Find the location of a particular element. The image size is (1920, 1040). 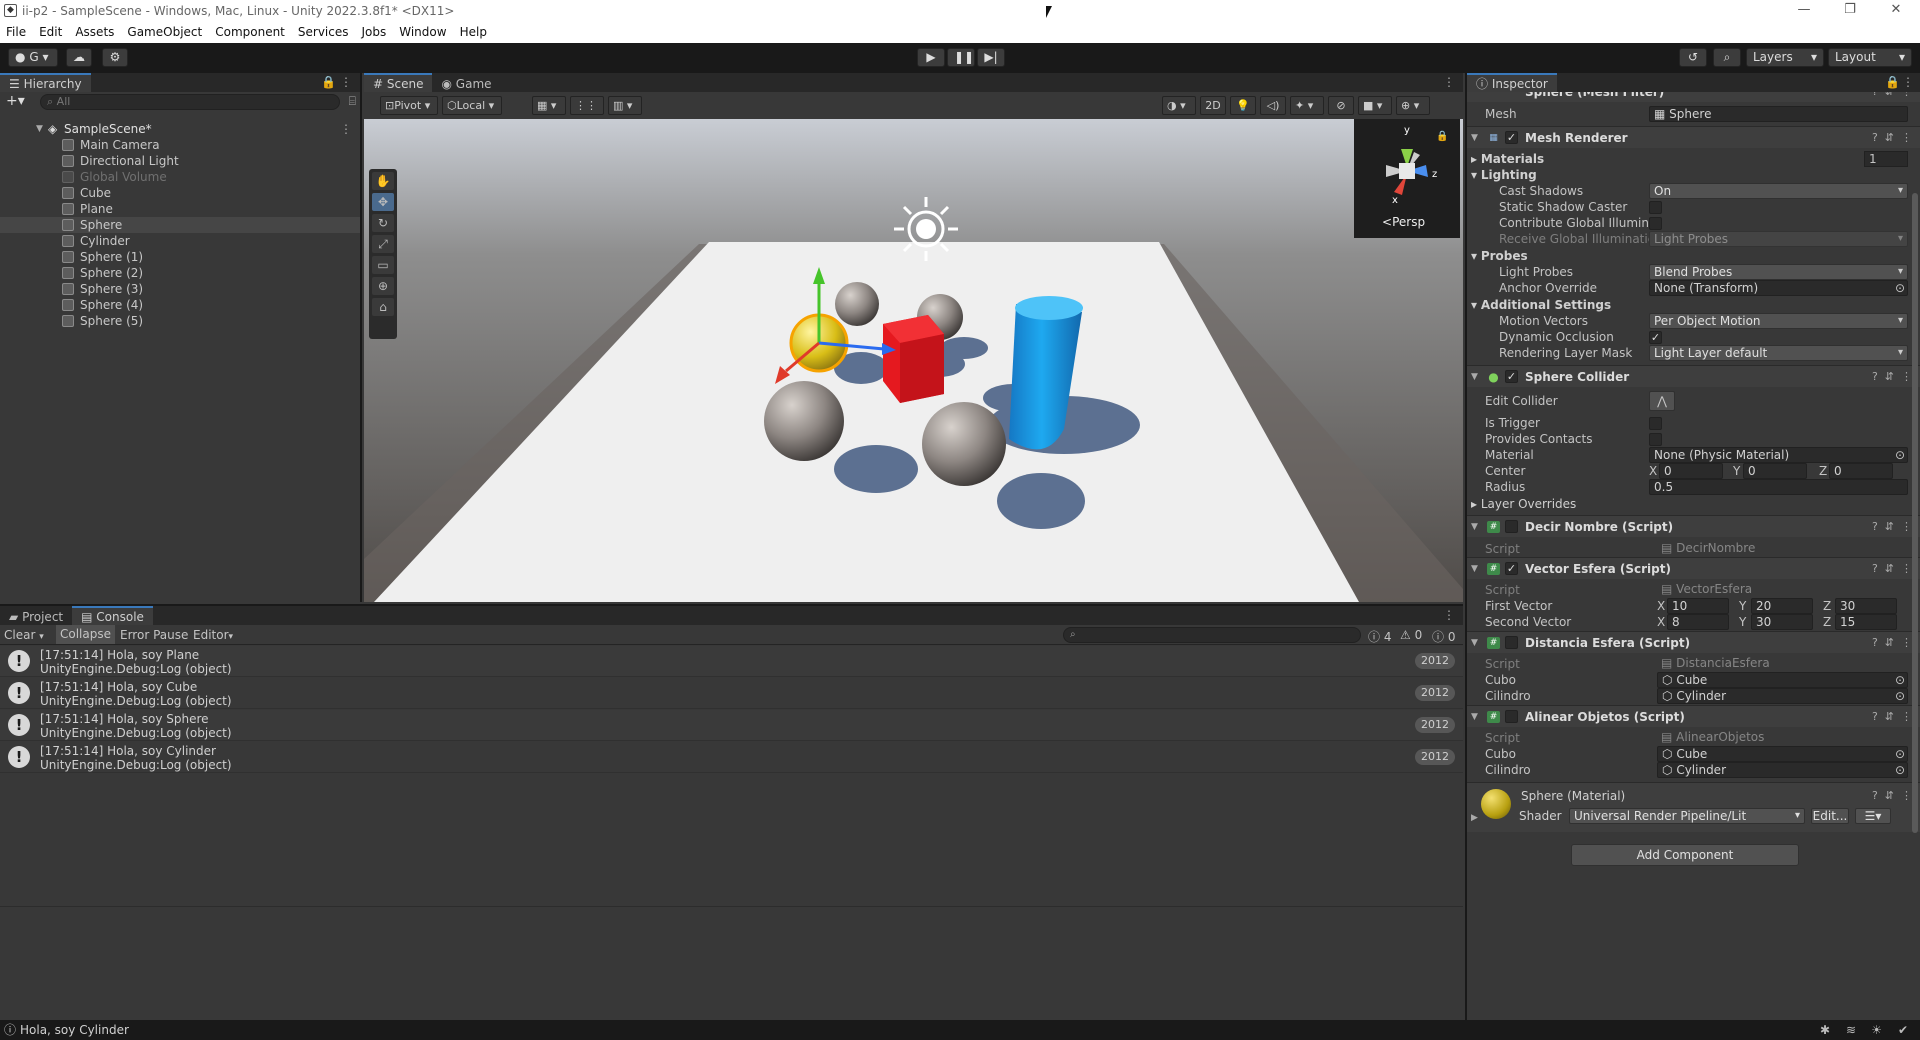

expand-arrow-icon: ▼ is located at coordinates (39, 129).